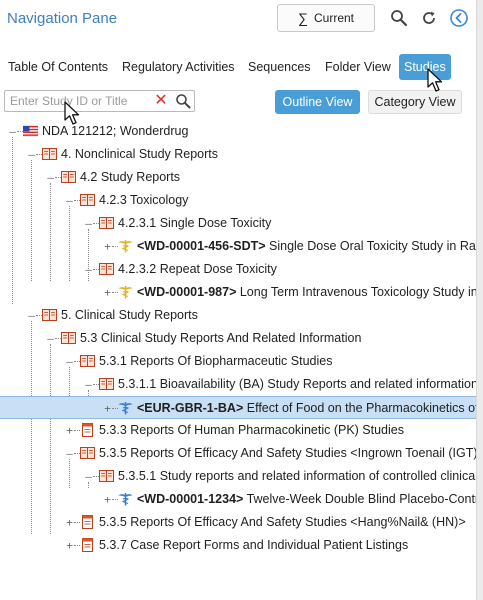 Image resolution: width=483 pixels, height=600 pixels. Describe the element at coordinates (303, 18) in the screenshot. I see `sigma-icon: ∑` at that location.